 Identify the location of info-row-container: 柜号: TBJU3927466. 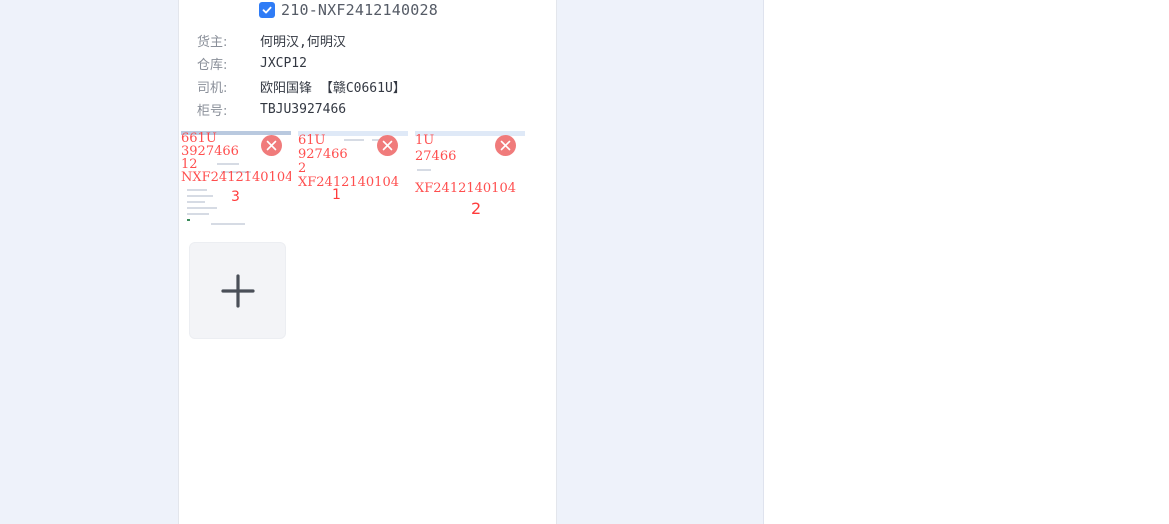
(301, 109).